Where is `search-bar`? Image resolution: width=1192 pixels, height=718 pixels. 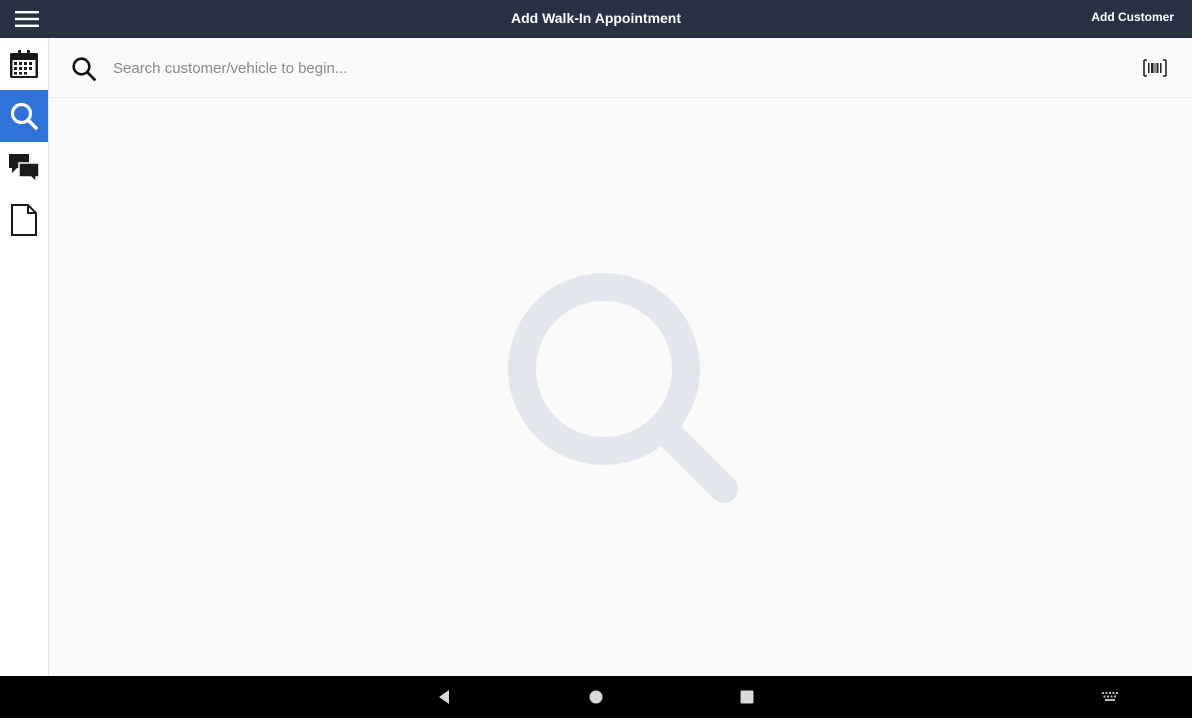
search-bar is located at coordinates (620, 68).